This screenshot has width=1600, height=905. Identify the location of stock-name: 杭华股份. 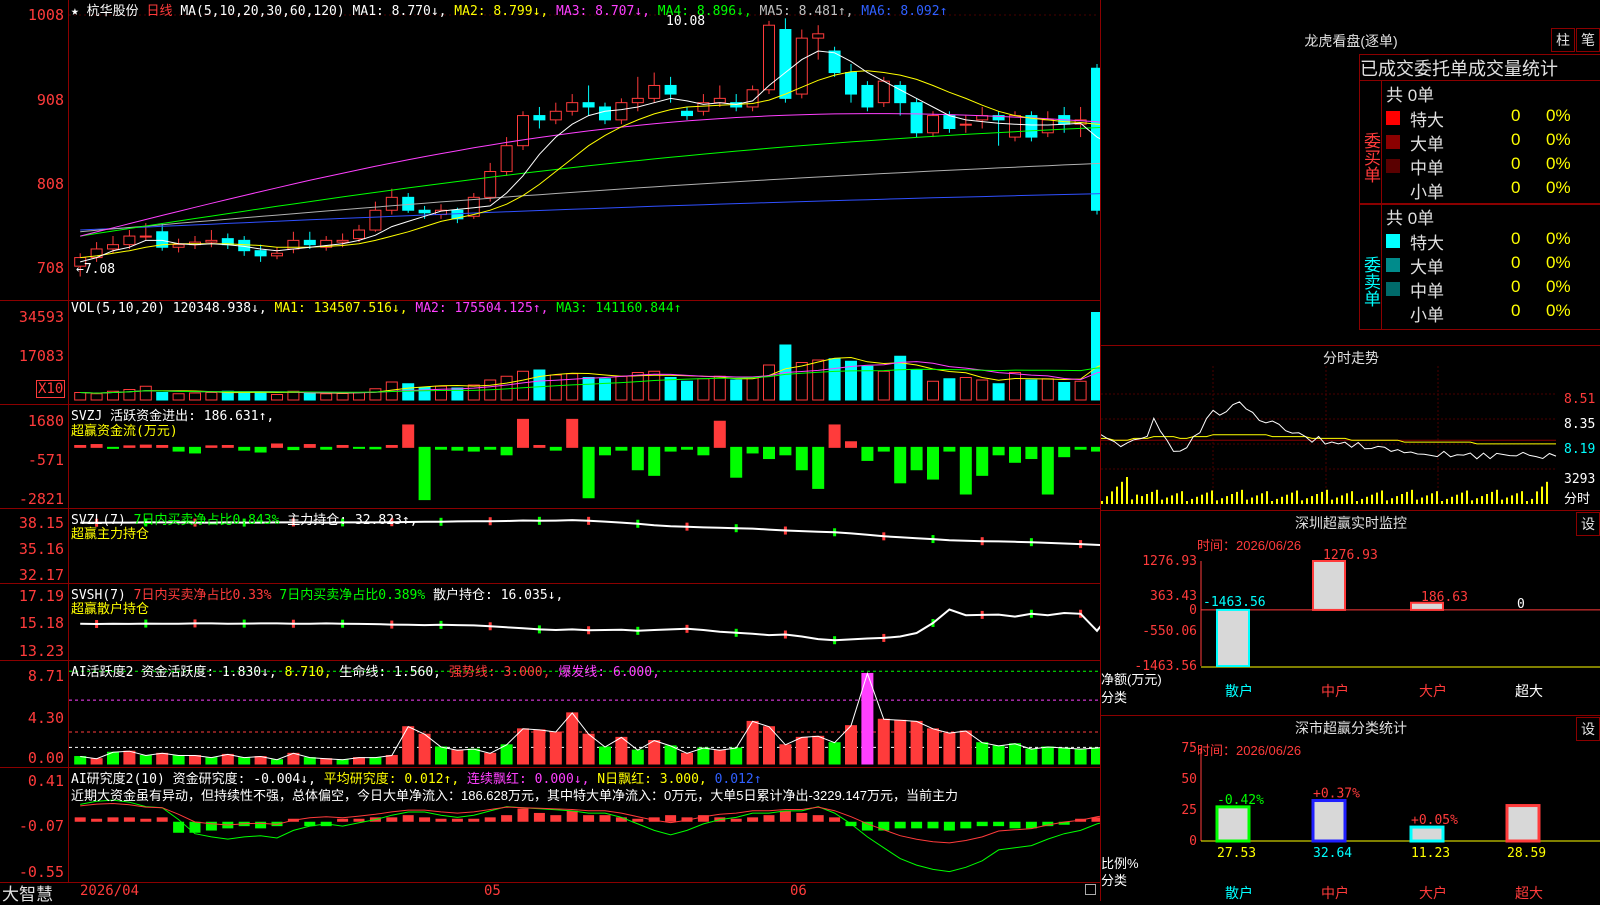
(113, 11).